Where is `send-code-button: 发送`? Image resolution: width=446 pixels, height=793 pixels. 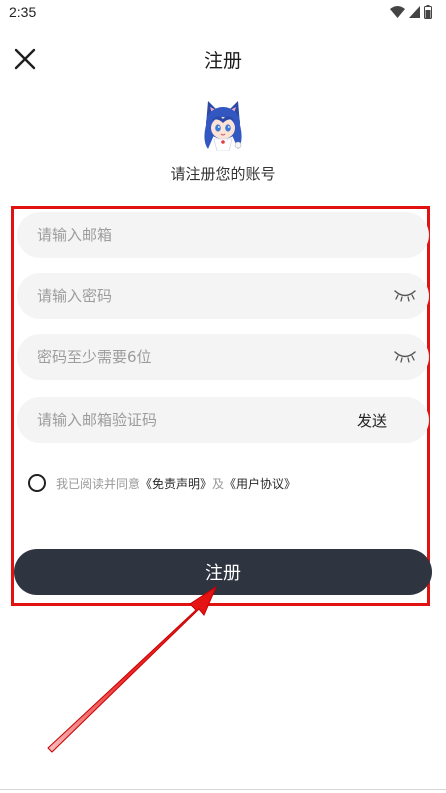
send-code-button: 发送 is located at coordinates (372, 420).